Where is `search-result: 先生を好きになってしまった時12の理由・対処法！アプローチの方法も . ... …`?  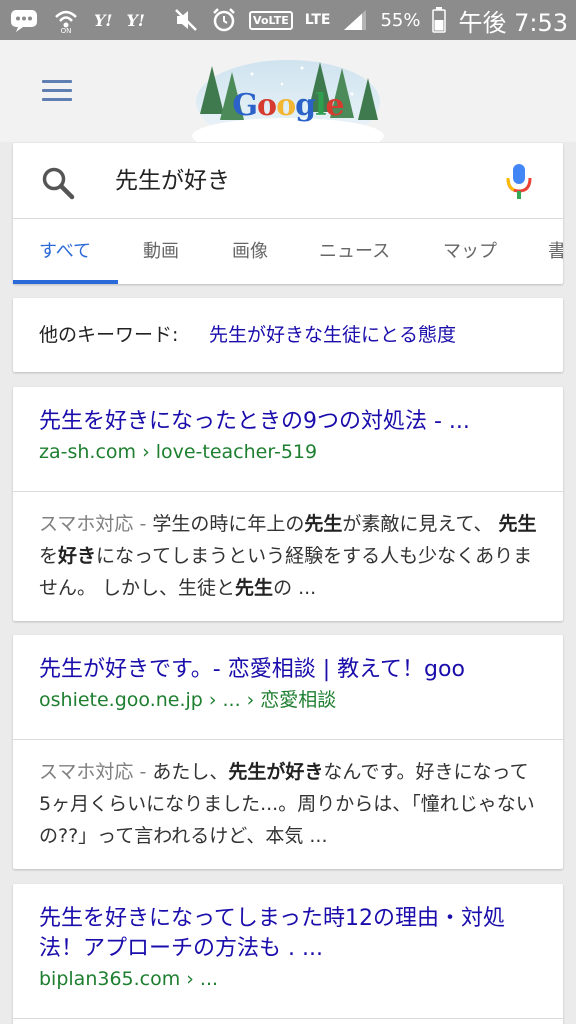 search-result: 先生を好きになってしまった時12の理由・対処法！アプローチの方法も . ... … is located at coordinates (288, 954).